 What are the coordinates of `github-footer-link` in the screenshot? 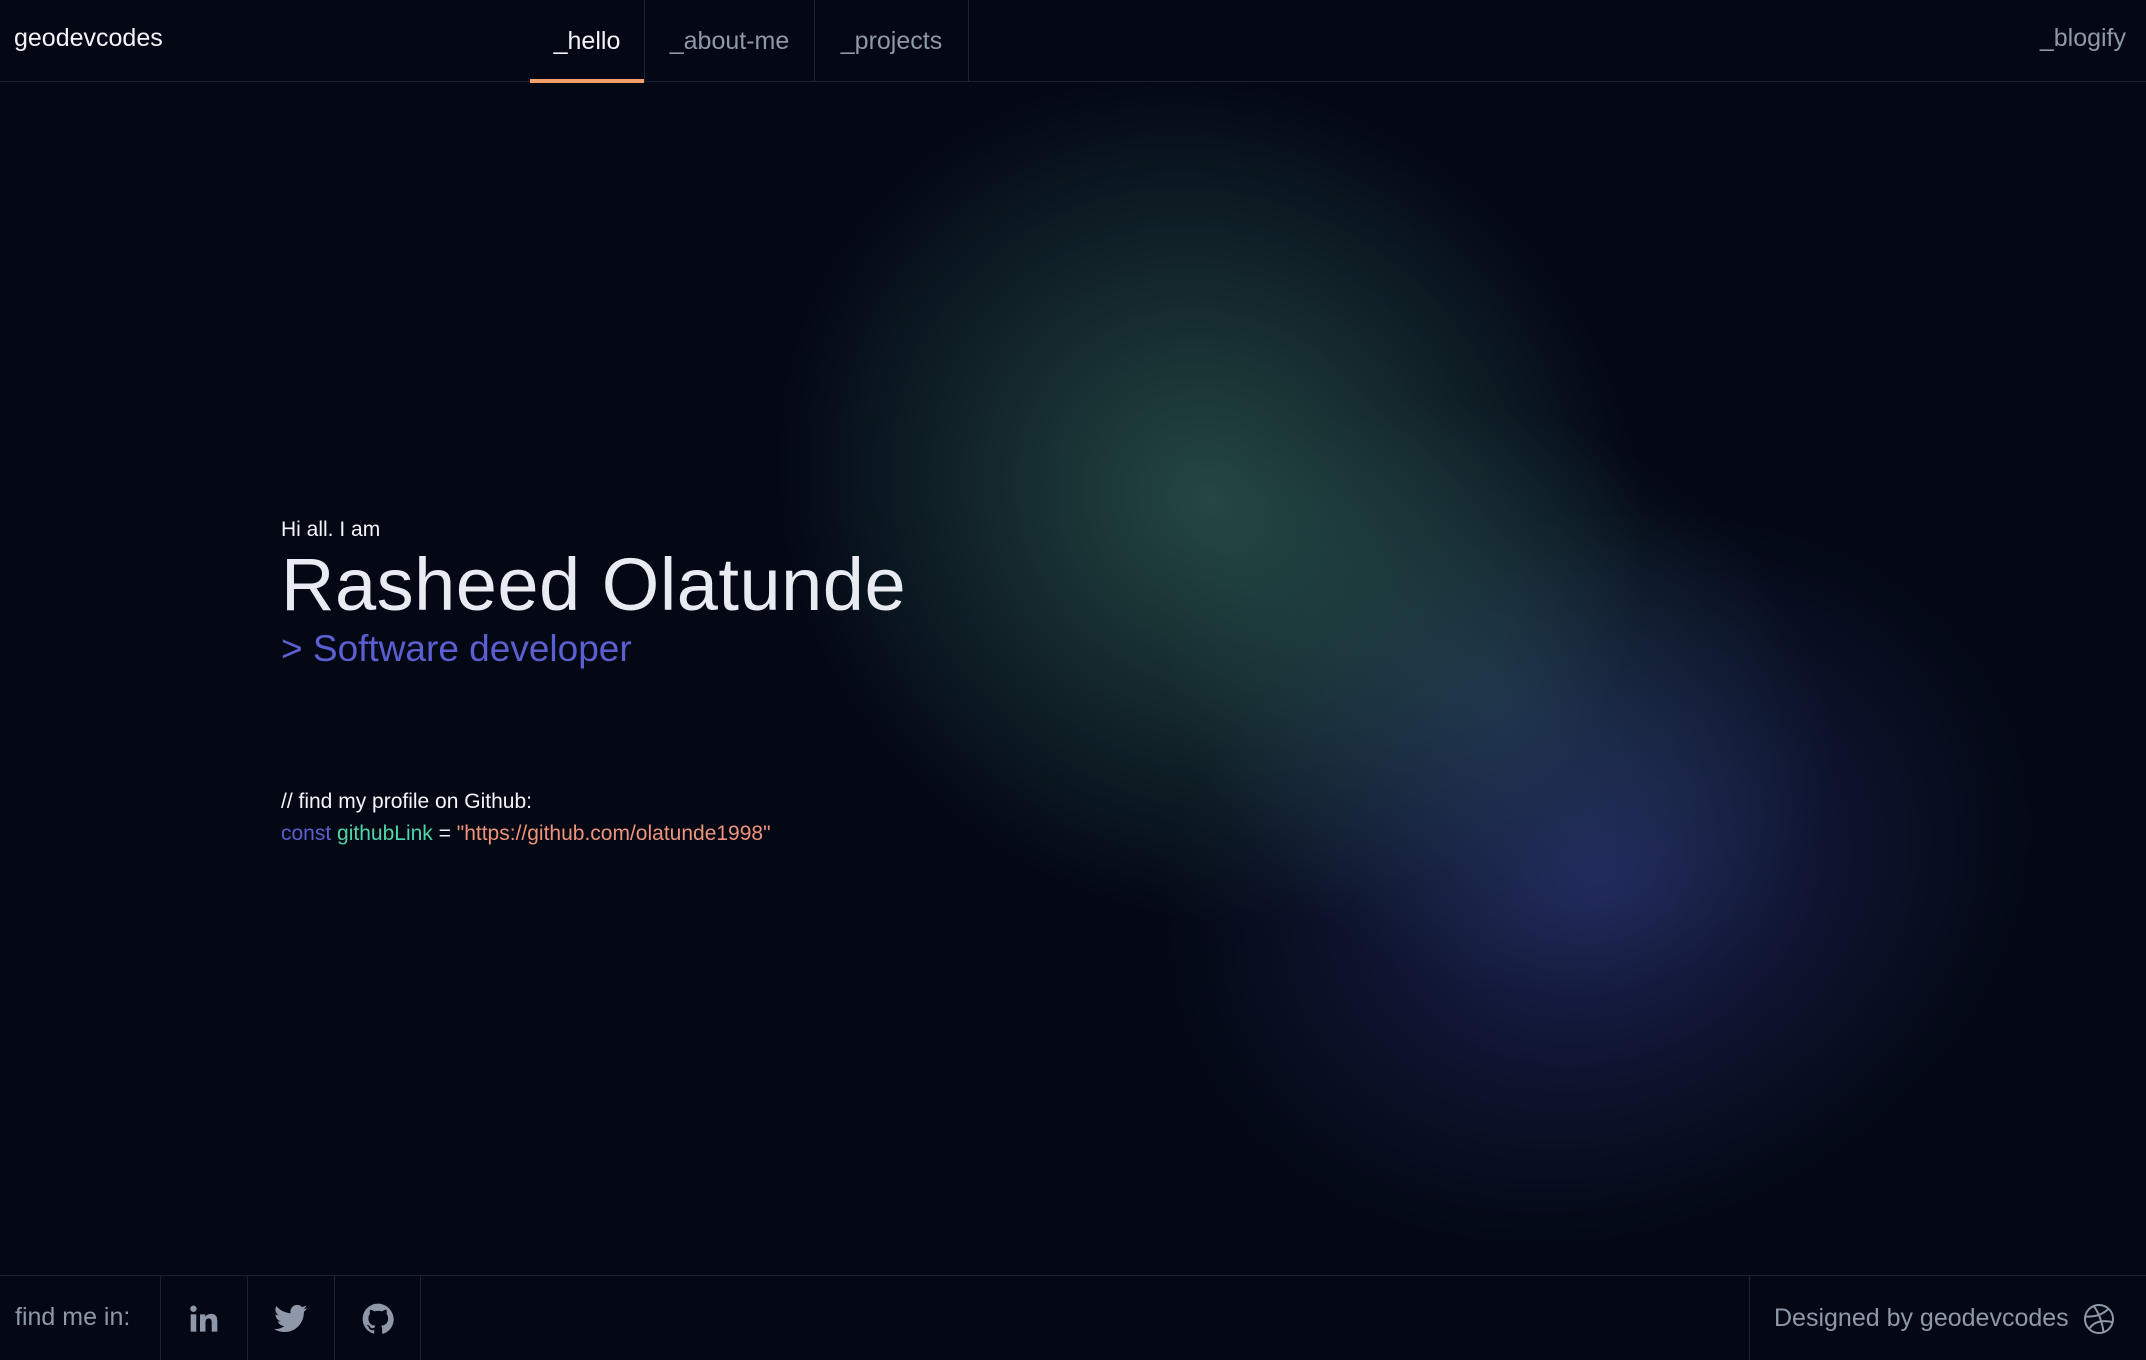 It's located at (377, 1318).